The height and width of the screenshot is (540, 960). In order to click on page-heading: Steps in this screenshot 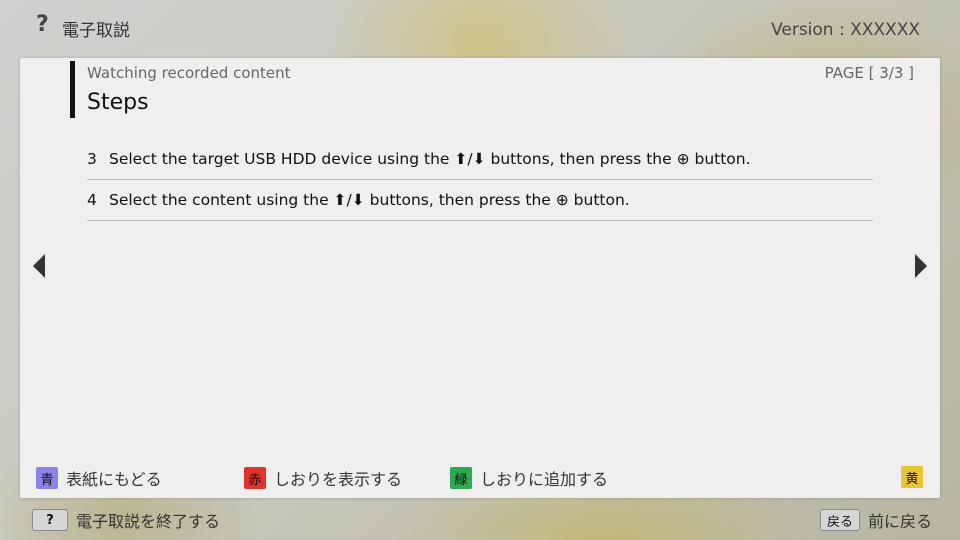, I will do `click(118, 102)`.